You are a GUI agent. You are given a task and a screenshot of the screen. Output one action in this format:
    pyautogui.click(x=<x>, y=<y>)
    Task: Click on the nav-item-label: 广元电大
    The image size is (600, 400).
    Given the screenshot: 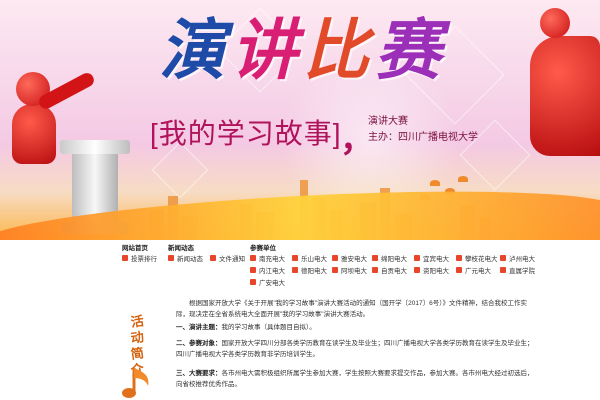 What is the action you would take?
    pyautogui.click(x=478, y=271)
    